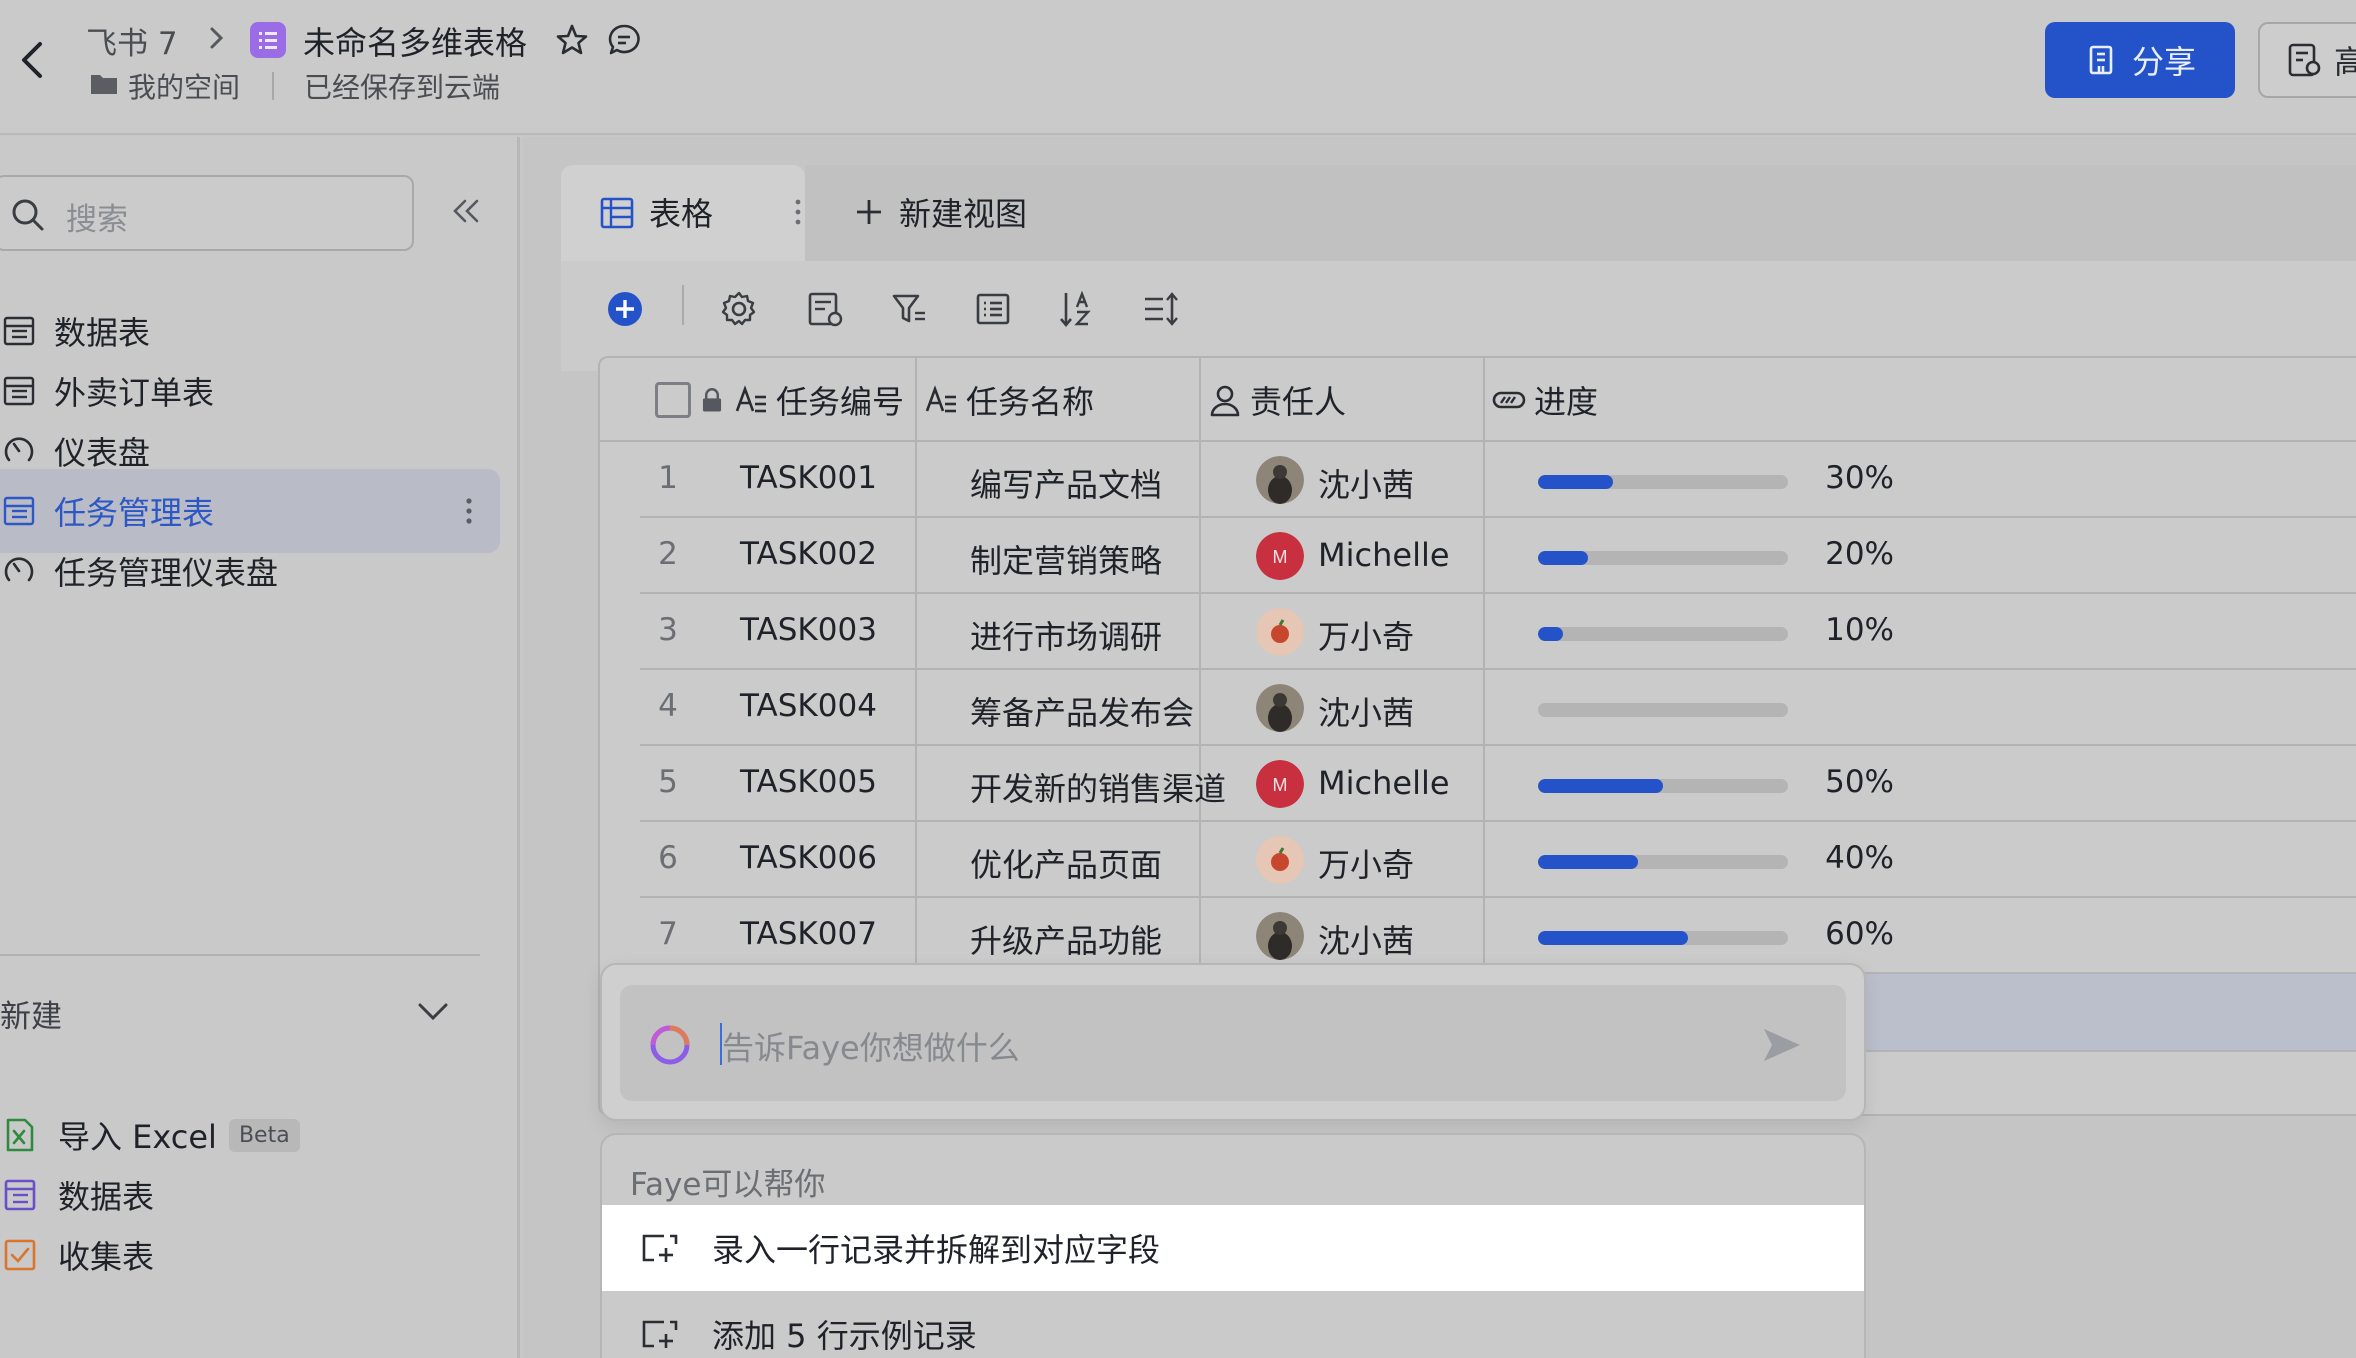 The image size is (2356, 1358). Describe the element at coordinates (1478, 400) in the screenshot. I see `grid-header-row: 任务编号 任务名称 责任人 进度` at that location.